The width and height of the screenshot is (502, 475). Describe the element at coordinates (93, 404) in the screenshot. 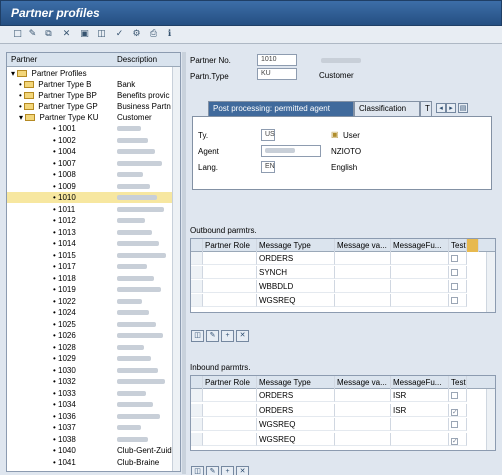

I see `tree-partner-row: • 1034` at that location.